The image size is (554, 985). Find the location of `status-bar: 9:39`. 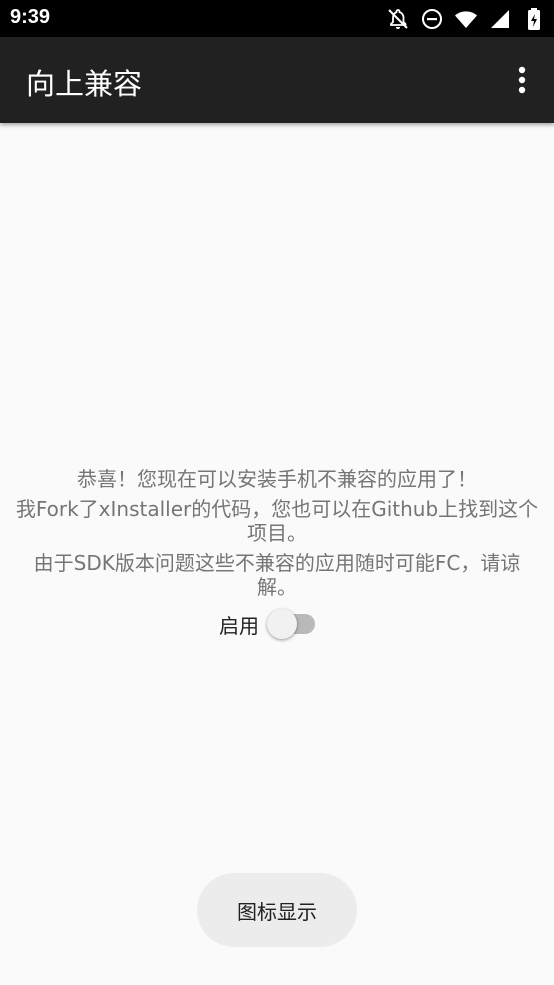

status-bar: 9:39 is located at coordinates (277, 18).